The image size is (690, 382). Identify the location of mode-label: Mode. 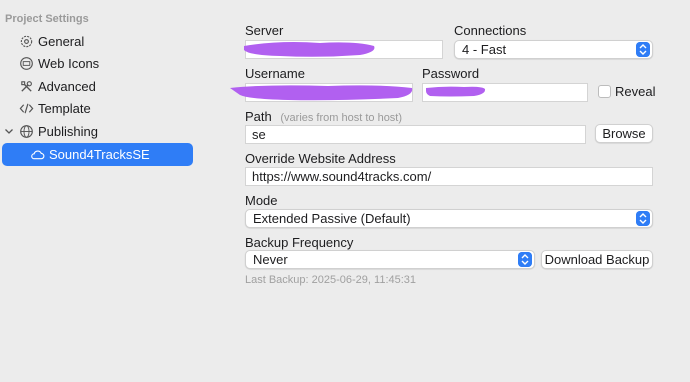
(261, 200).